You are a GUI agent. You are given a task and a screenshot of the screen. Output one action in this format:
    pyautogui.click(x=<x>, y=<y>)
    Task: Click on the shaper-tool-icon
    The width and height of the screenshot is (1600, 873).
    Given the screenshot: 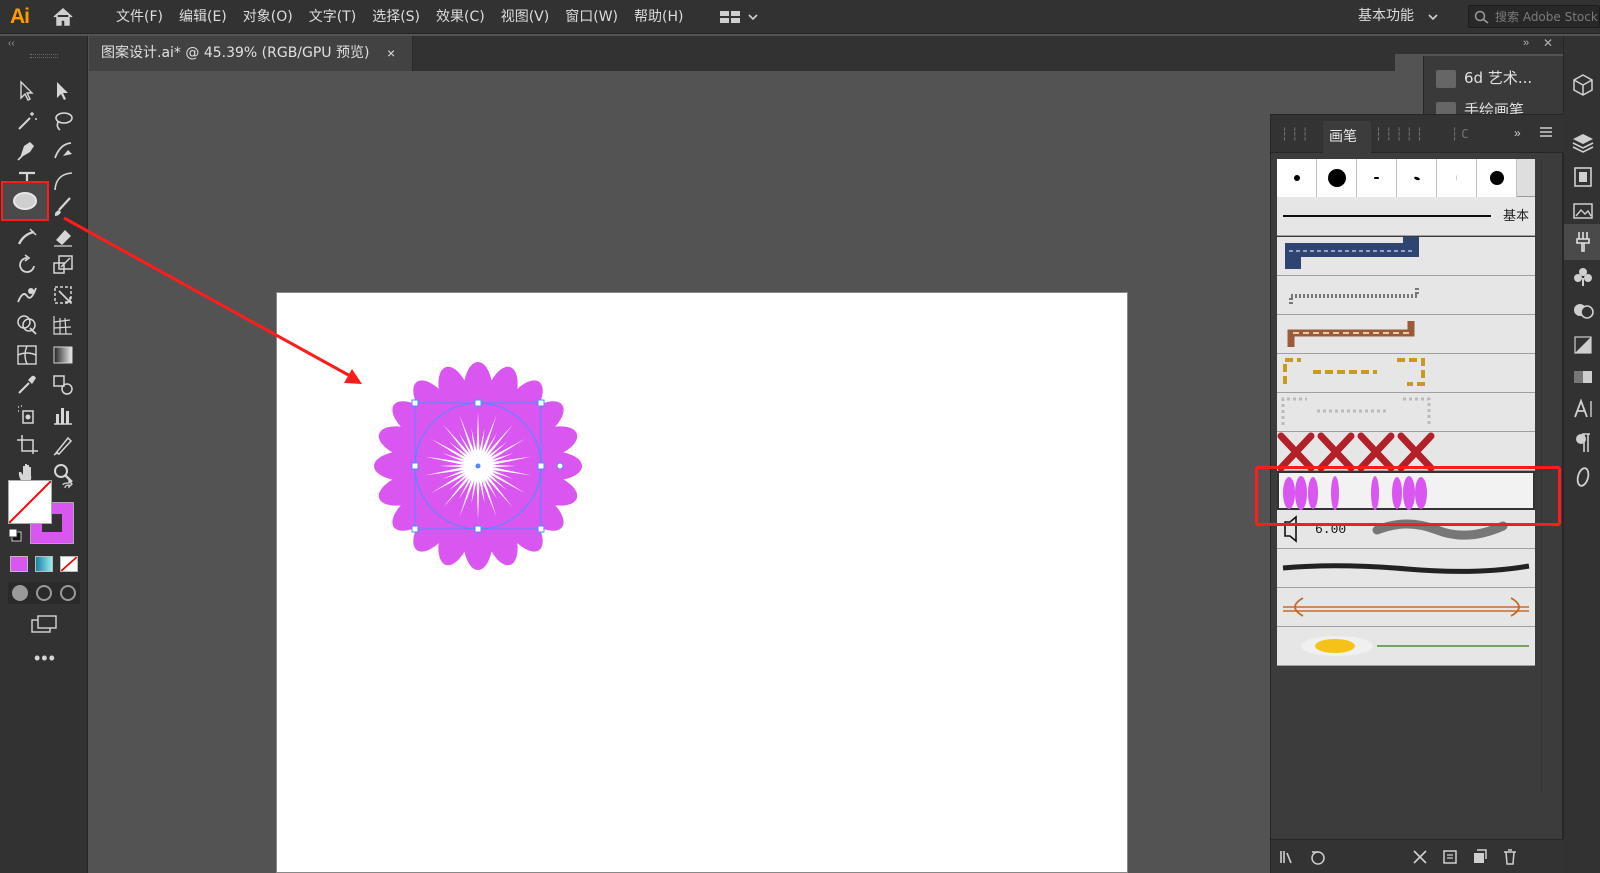 What is the action you would take?
    pyautogui.click(x=27, y=237)
    